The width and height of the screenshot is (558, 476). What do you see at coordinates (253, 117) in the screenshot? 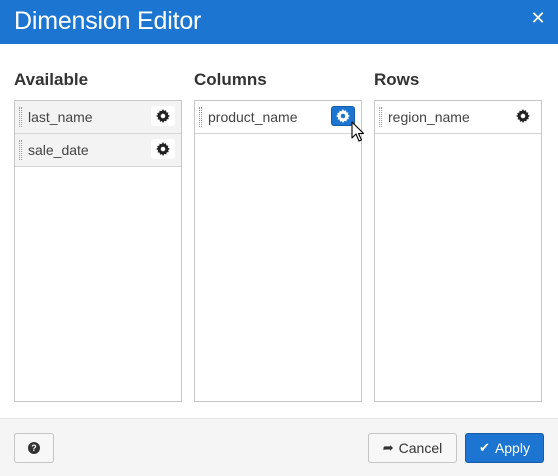
I see `item-label: product_name` at bounding box center [253, 117].